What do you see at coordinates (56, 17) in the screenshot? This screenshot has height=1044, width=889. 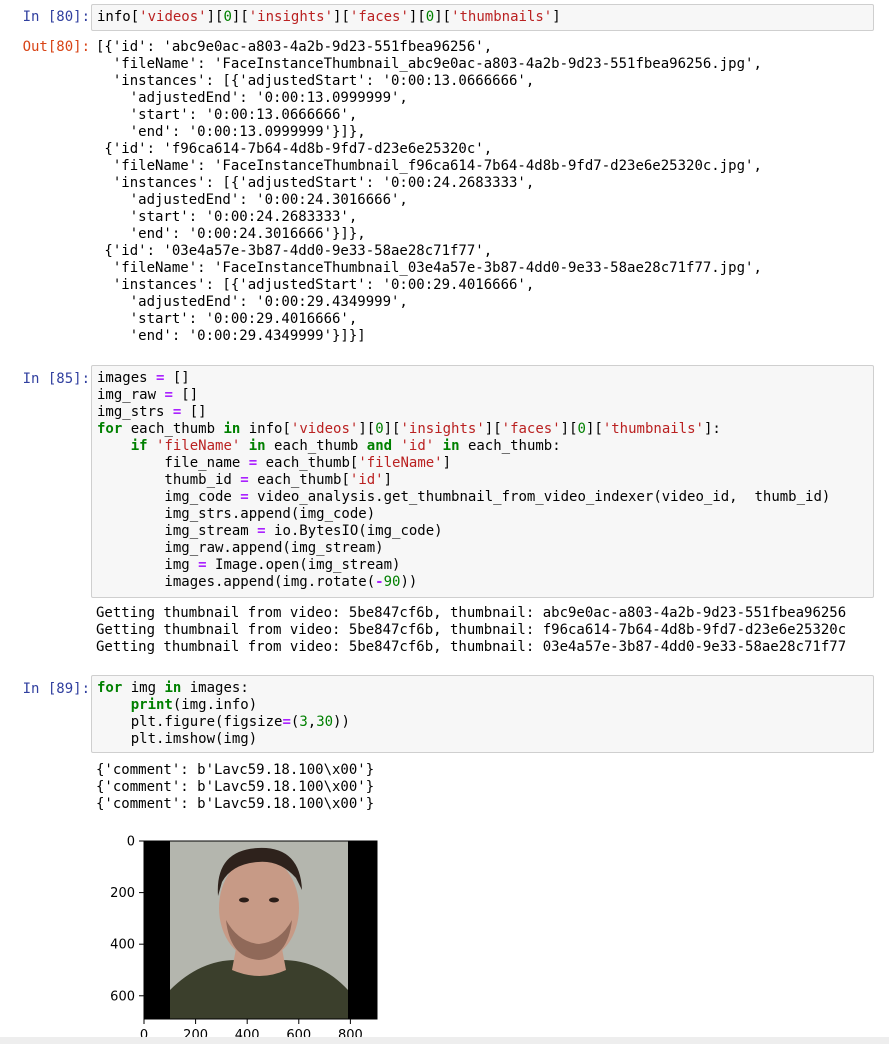 I see `in-prompt: In [80]:` at bounding box center [56, 17].